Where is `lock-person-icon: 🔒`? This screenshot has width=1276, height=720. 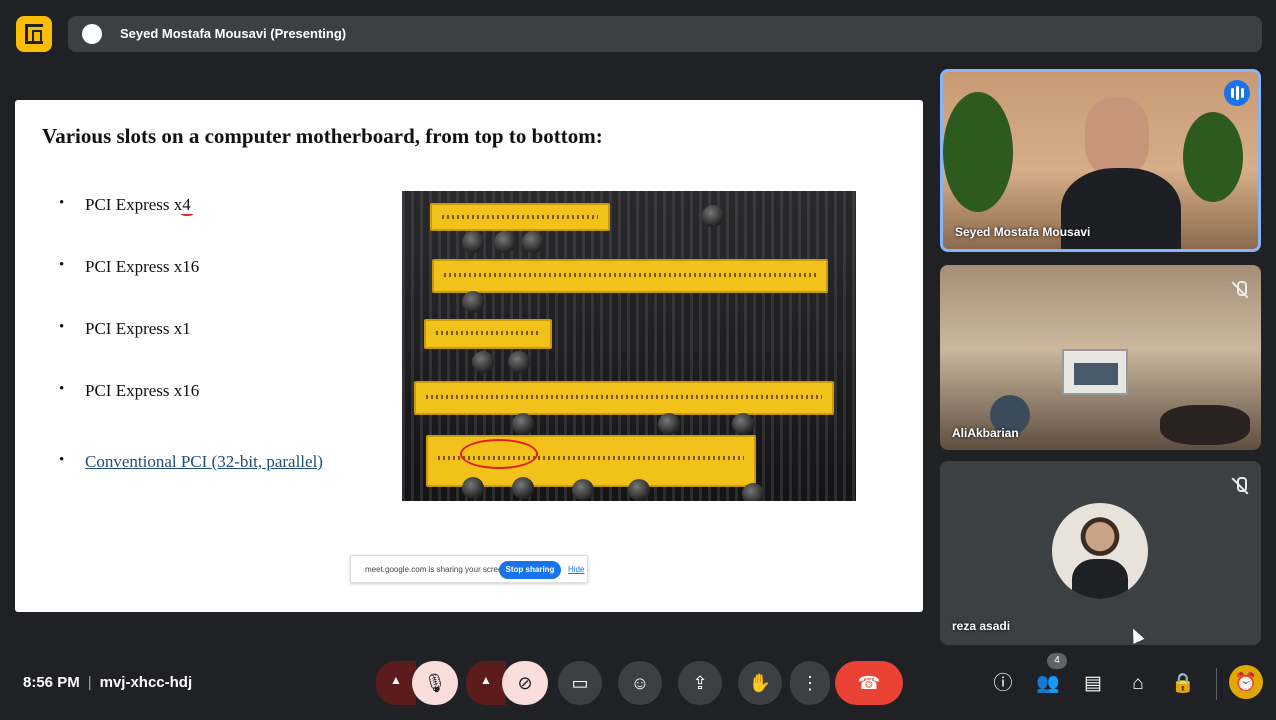 lock-person-icon: 🔒 is located at coordinates (1183, 683).